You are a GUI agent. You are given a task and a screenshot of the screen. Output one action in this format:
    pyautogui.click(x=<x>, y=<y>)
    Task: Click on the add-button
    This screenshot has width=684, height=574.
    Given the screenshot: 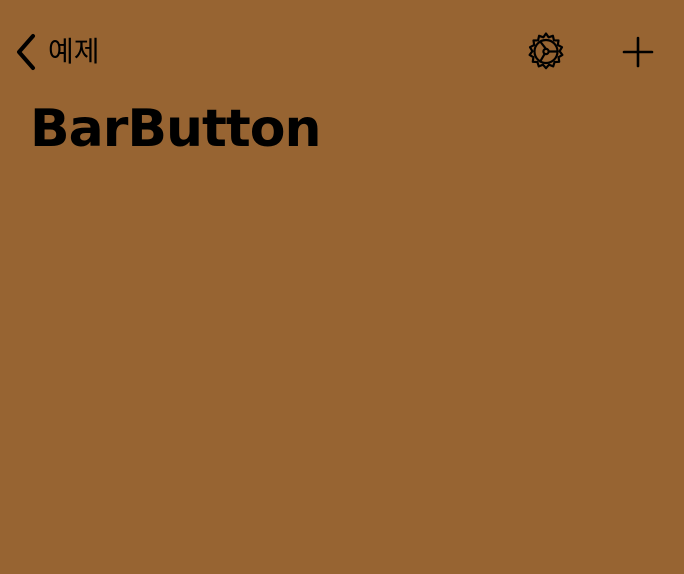 What is the action you would take?
    pyautogui.click(x=638, y=52)
    